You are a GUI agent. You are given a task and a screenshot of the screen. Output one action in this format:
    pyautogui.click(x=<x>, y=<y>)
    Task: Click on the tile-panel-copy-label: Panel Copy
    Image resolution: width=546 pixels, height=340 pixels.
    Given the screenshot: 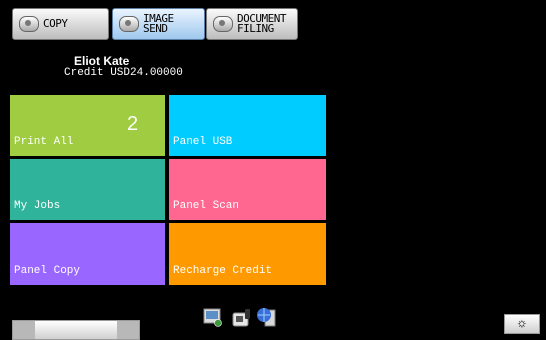 What is the action you would take?
    pyautogui.click(x=47, y=271)
    